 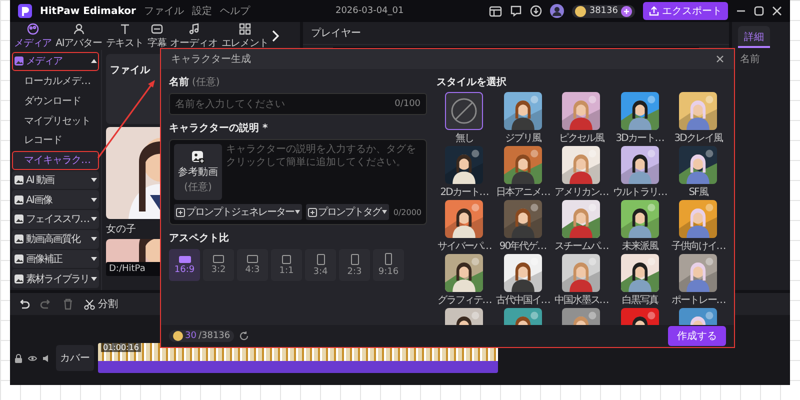 What do you see at coordinates (206, 82) in the screenshot?
I see `optional-hint: (任意)` at bounding box center [206, 82].